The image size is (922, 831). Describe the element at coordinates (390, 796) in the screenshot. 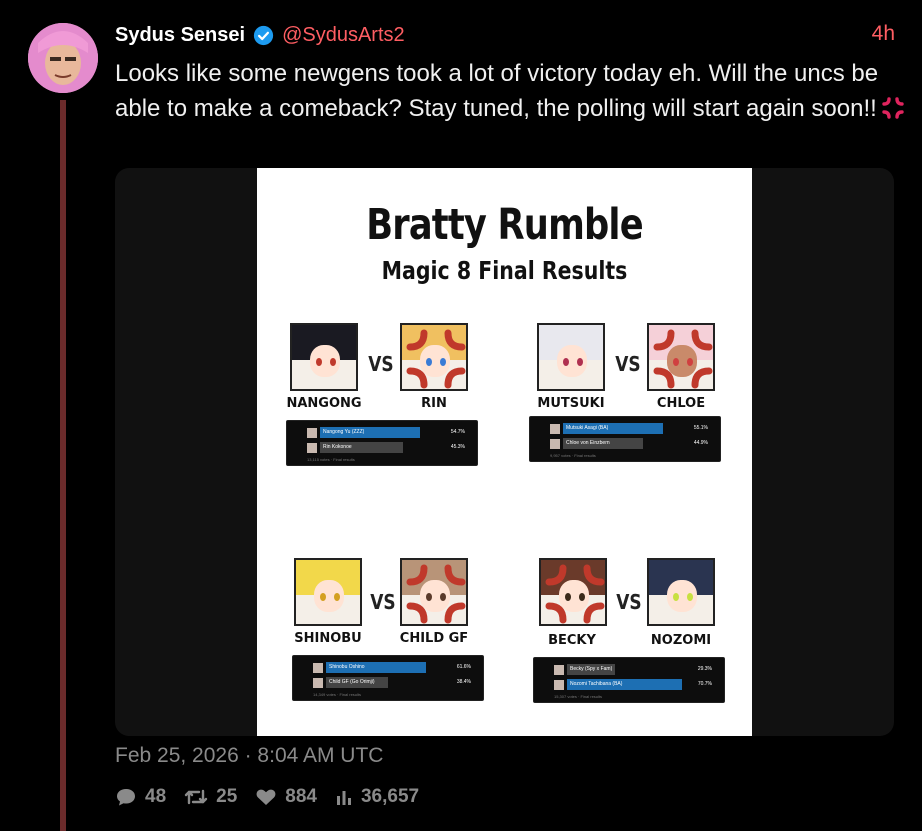

I see `view-count: 36,657` at that location.